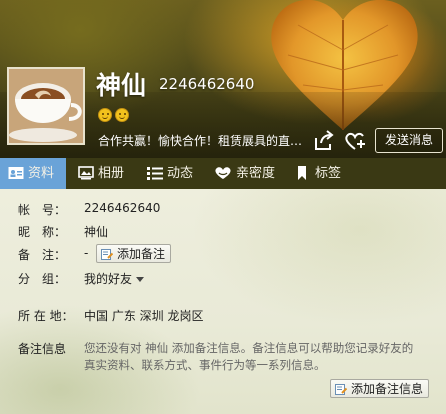  Describe the element at coordinates (356, 141) in the screenshot. I see `add-favorite-heart-icon` at that location.